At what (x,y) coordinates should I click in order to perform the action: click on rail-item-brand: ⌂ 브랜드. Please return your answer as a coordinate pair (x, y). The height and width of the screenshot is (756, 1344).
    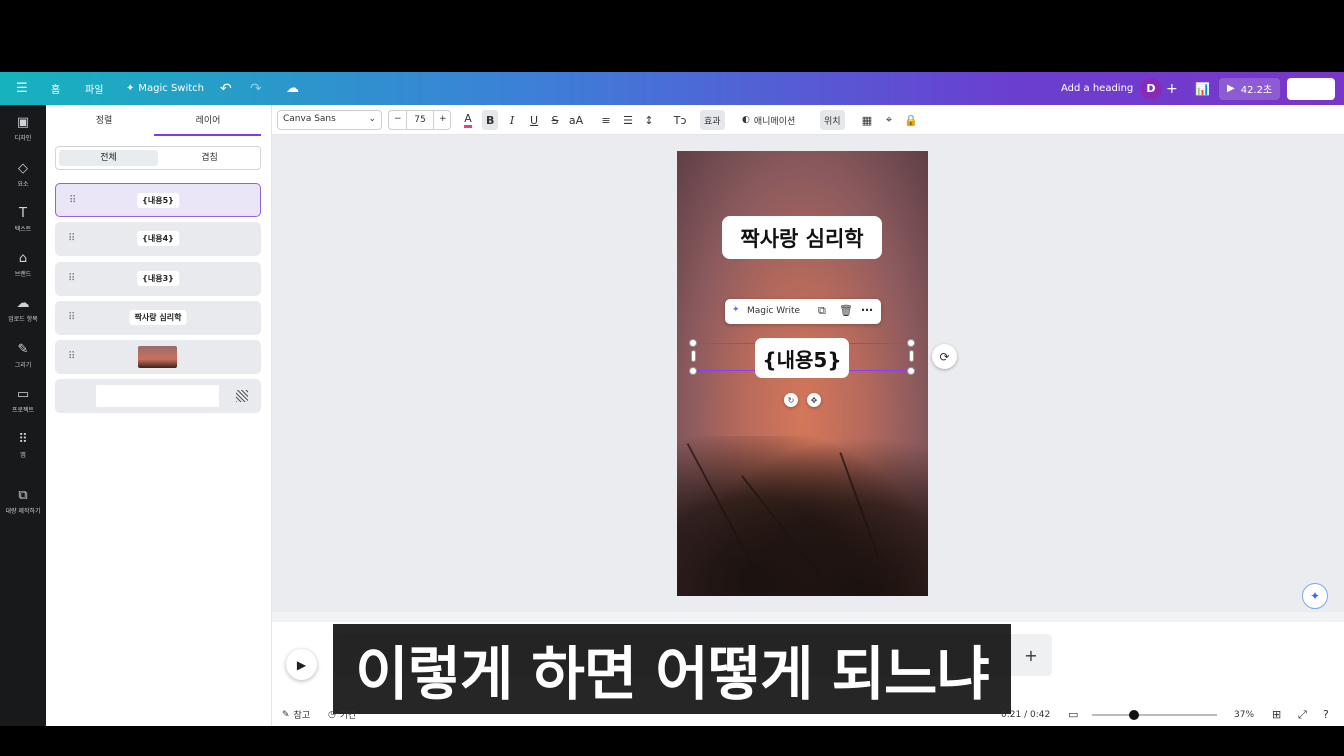
    Looking at the image, I should click on (23, 271).